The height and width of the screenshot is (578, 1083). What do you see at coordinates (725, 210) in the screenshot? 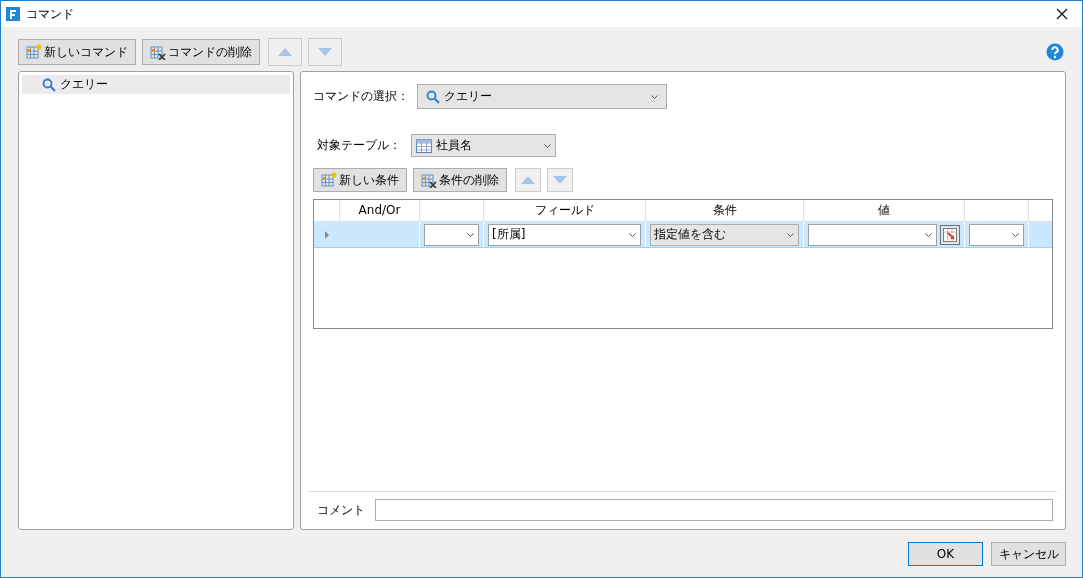
I see `column-header: 条件` at bounding box center [725, 210].